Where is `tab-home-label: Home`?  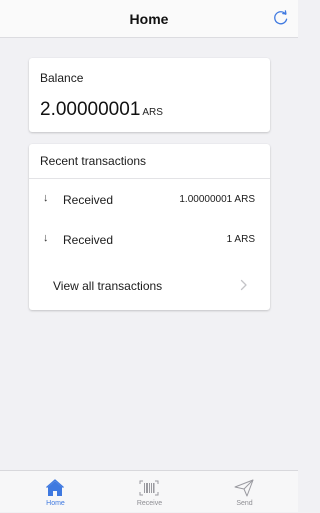 tab-home-label: Home is located at coordinates (55, 503).